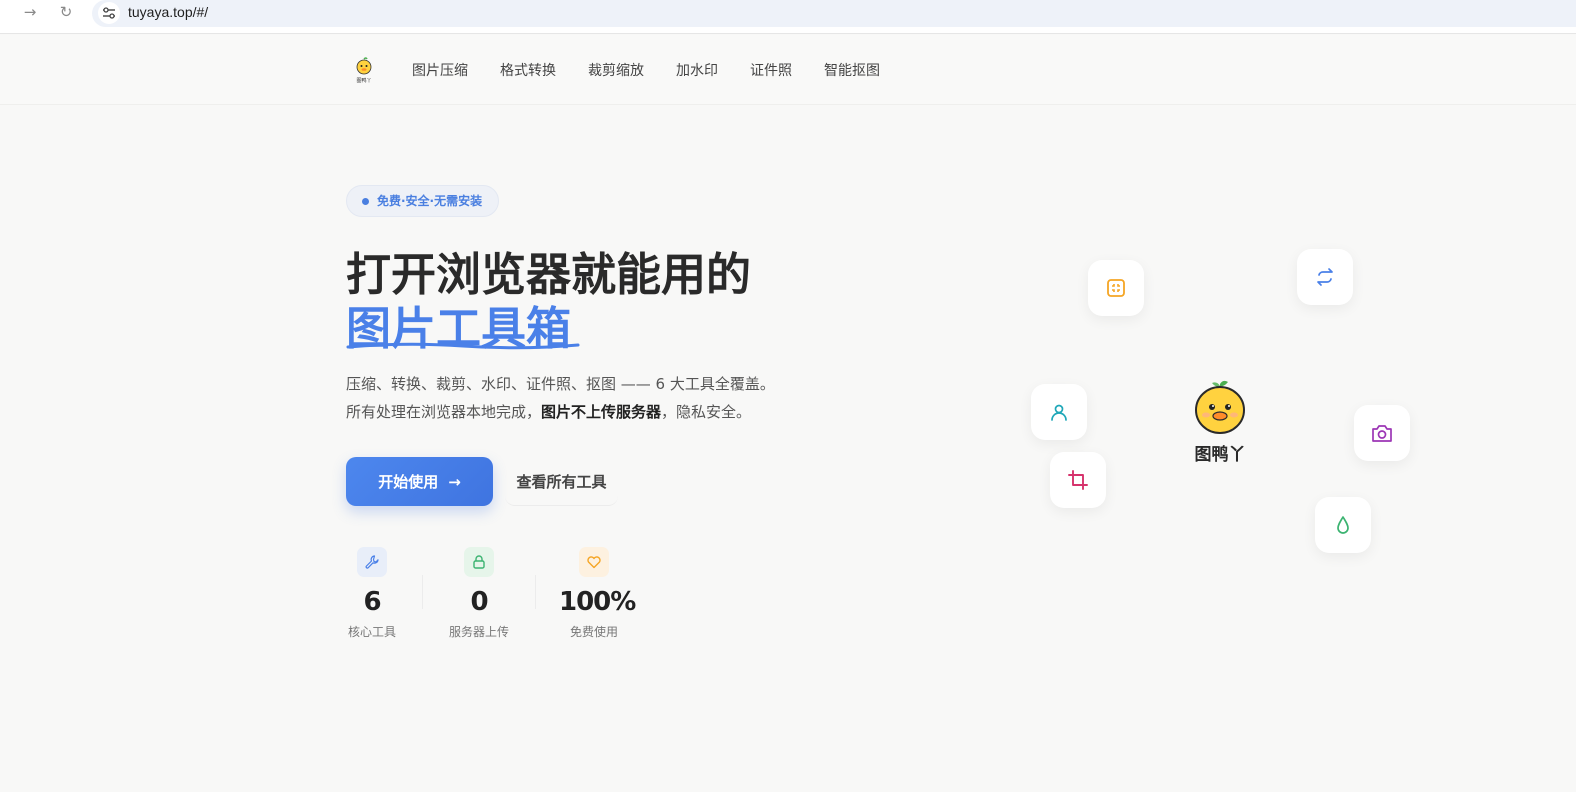 The image size is (1576, 792). What do you see at coordinates (444, 412) in the screenshot?
I see `desc-pre: 所有处理在浏览器本地完成，` at bounding box center [444, 412].